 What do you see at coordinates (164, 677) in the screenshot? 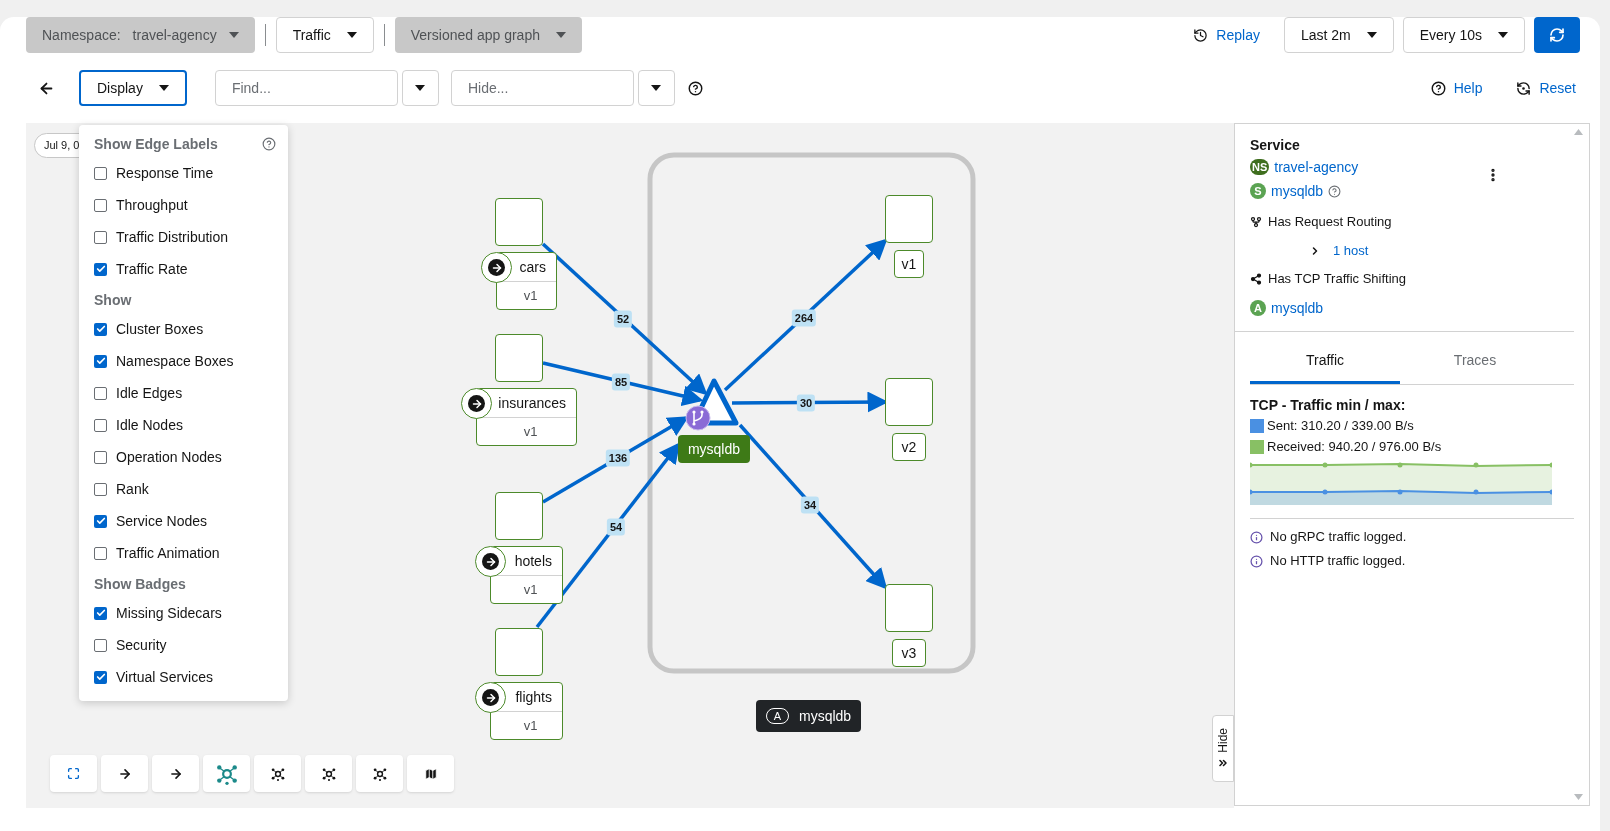
I see `option-label: Virtual Services` at bounding box center [164, 677].